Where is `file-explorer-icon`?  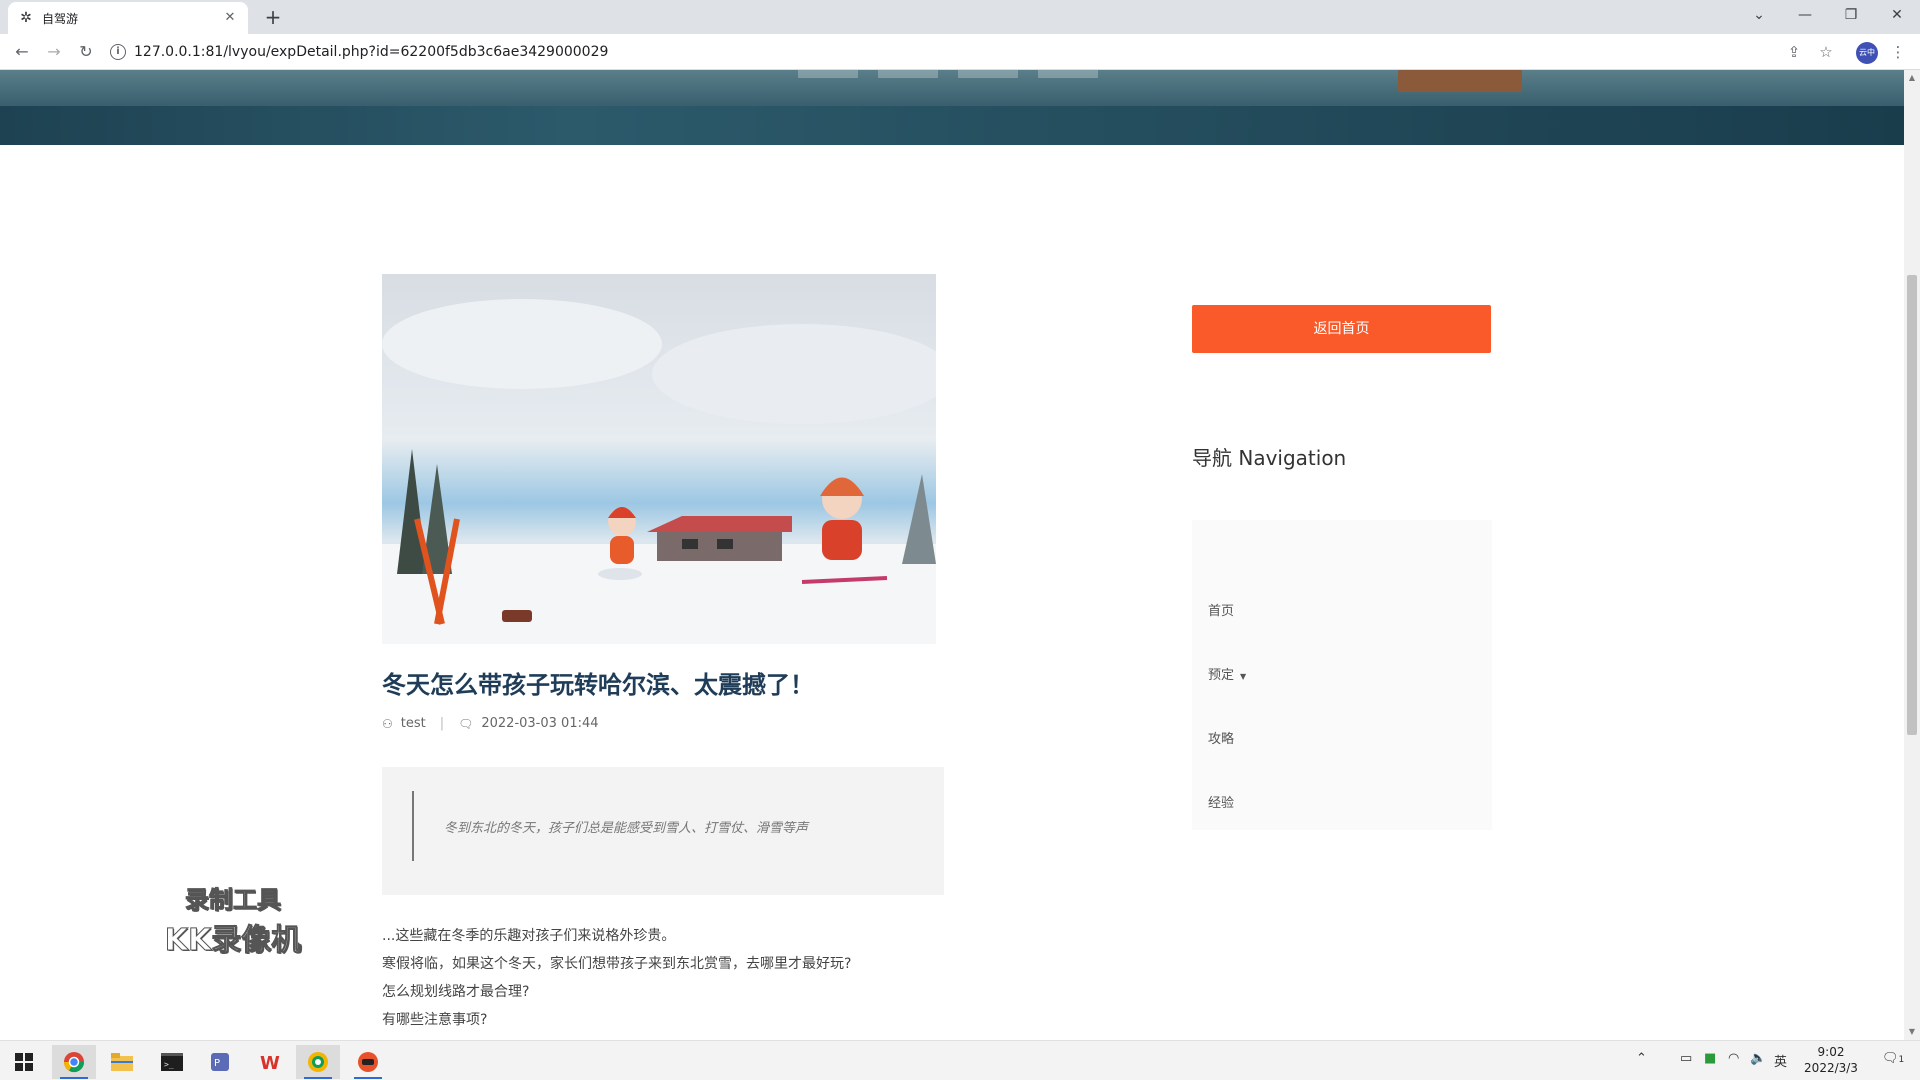
file-explorer-icon is located at coordinates (122, 1062).